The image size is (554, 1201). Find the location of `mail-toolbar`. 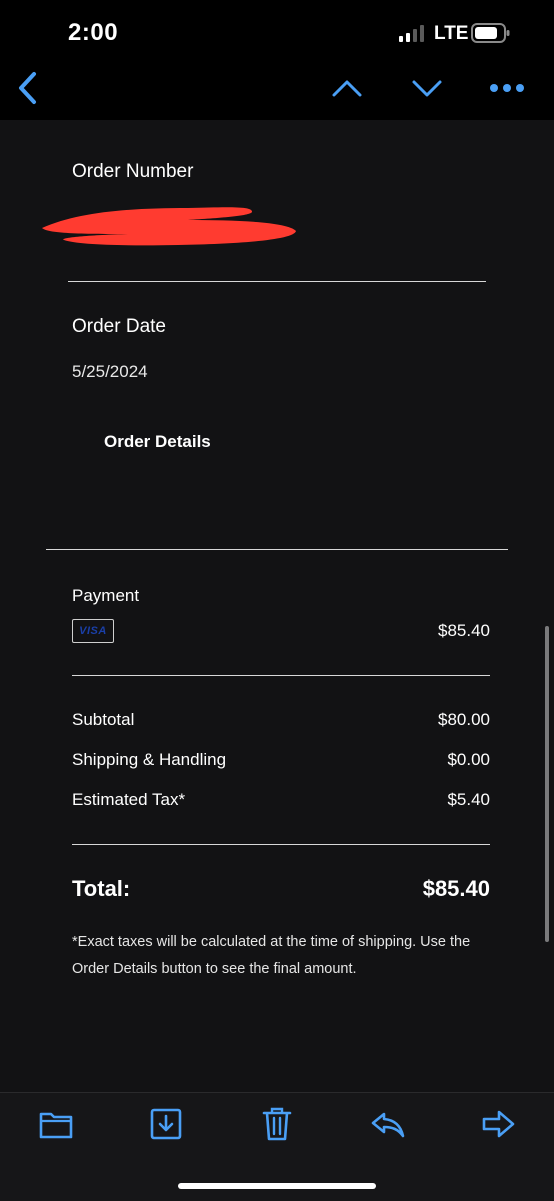

mail-toolbar is located at coordinates (277, 92).